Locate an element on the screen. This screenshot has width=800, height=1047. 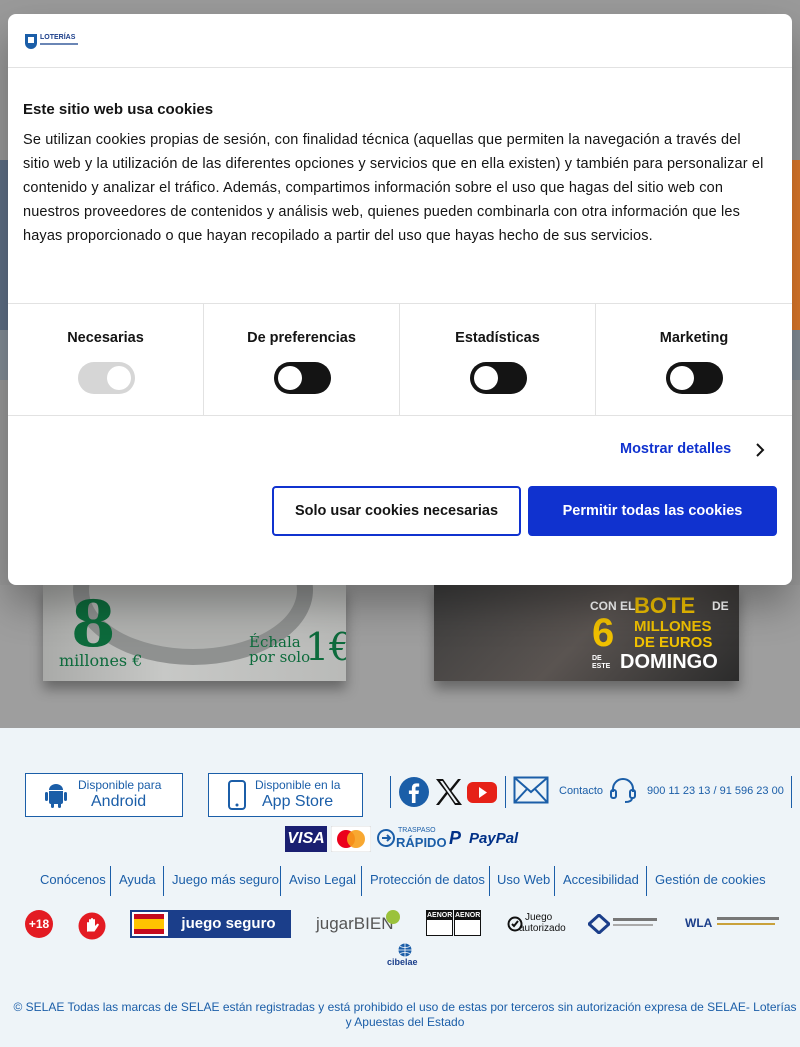
european-lotteries-logo is located at coordinates (623, 926).